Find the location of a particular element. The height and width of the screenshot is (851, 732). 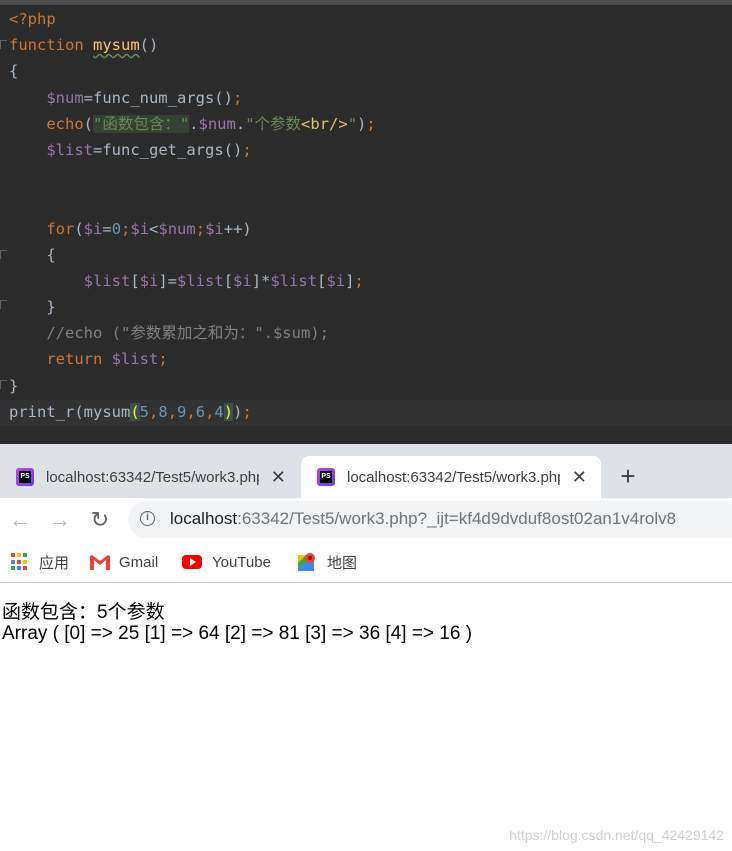

reload-icon: ↻ is located at coordinates (100, 520).